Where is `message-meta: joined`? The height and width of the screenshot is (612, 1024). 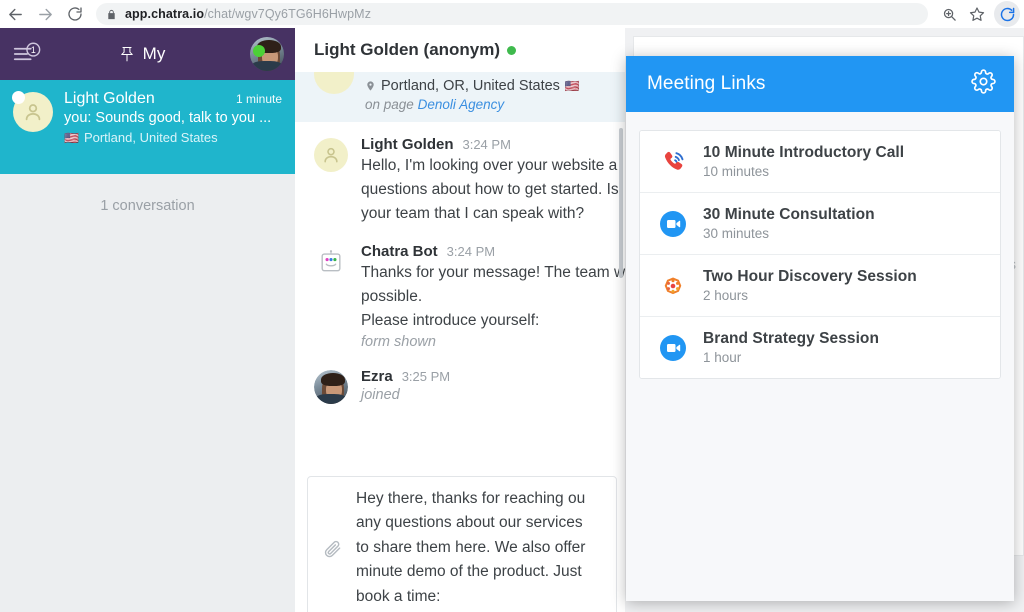 message-meta: joined is located at coordinates (380, 395).